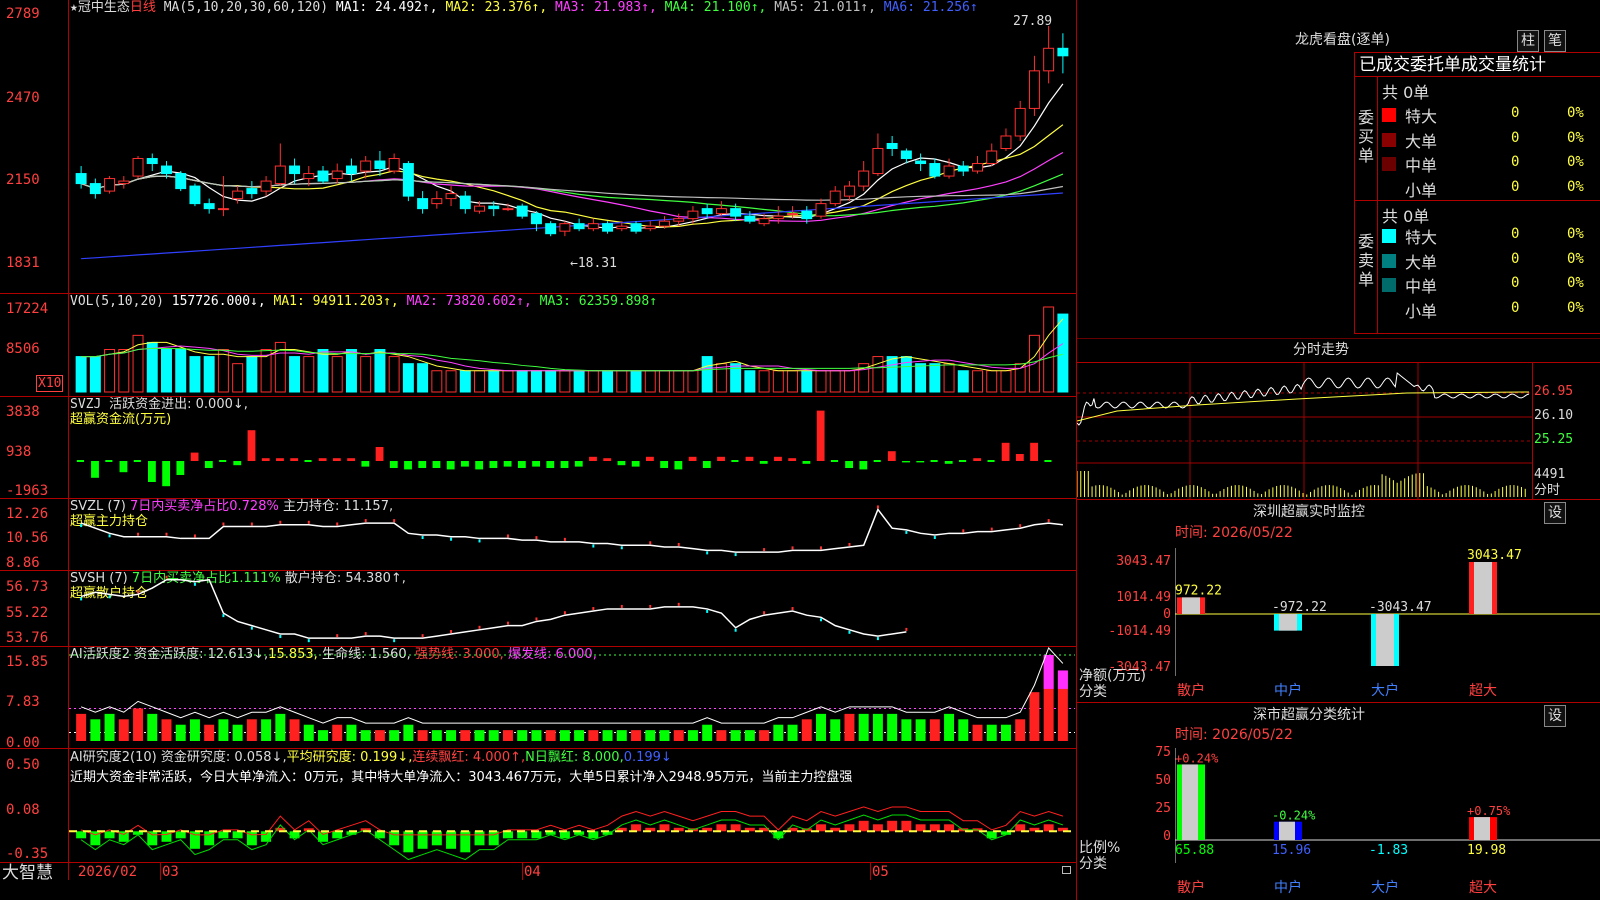 This screenshot has width=1600, height=900. What do you see at coordinates (113, 757) in the screenshot?
I see `ai-research-name: AI研究度2(10)` at bounding box center [113, 757].